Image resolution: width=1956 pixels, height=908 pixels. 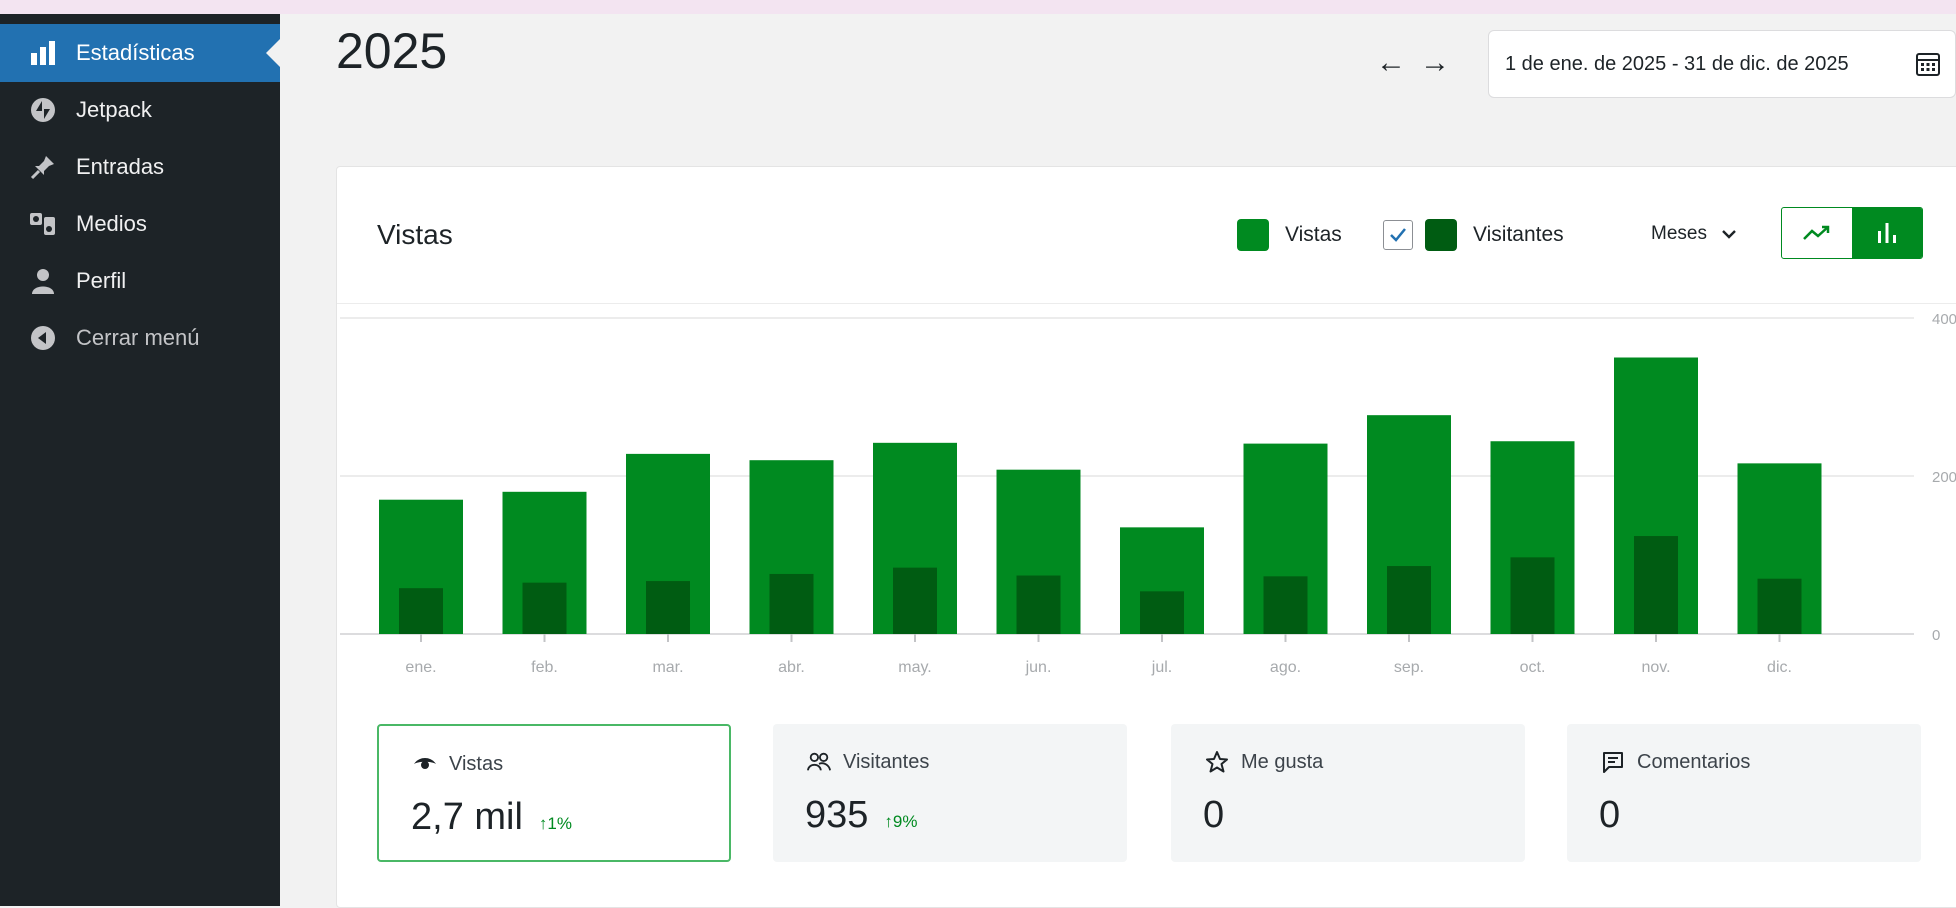 I want to click on chart-type-toggle, so click(x=1852, y=233).